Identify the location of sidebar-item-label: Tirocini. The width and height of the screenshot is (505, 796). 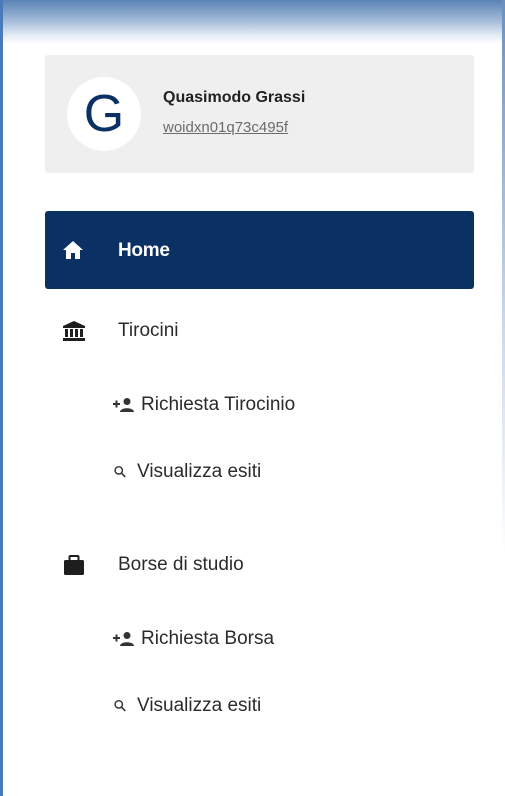
(148, 330).